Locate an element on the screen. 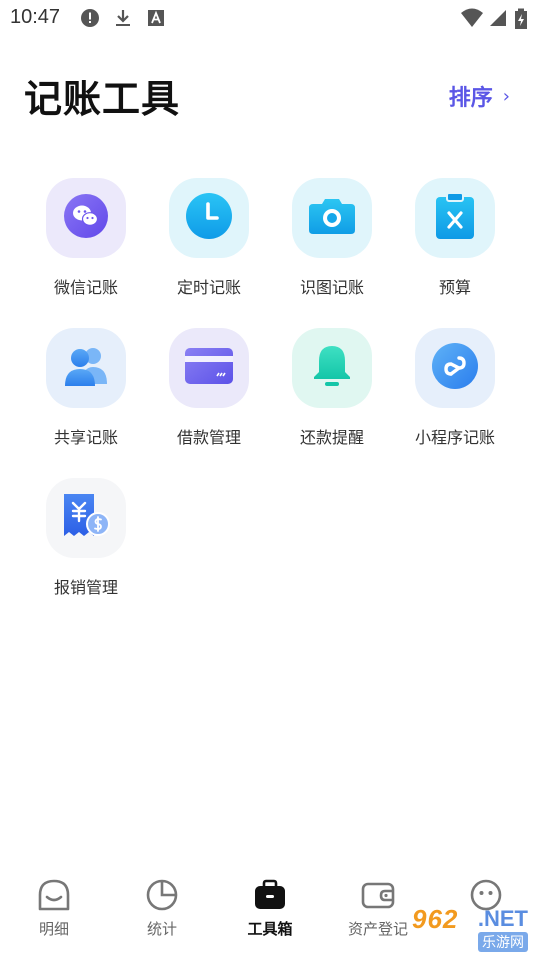 Image resolution: width=540 pixels, height=960 pixels. wallet-icon is located at coordinates (378, 895).